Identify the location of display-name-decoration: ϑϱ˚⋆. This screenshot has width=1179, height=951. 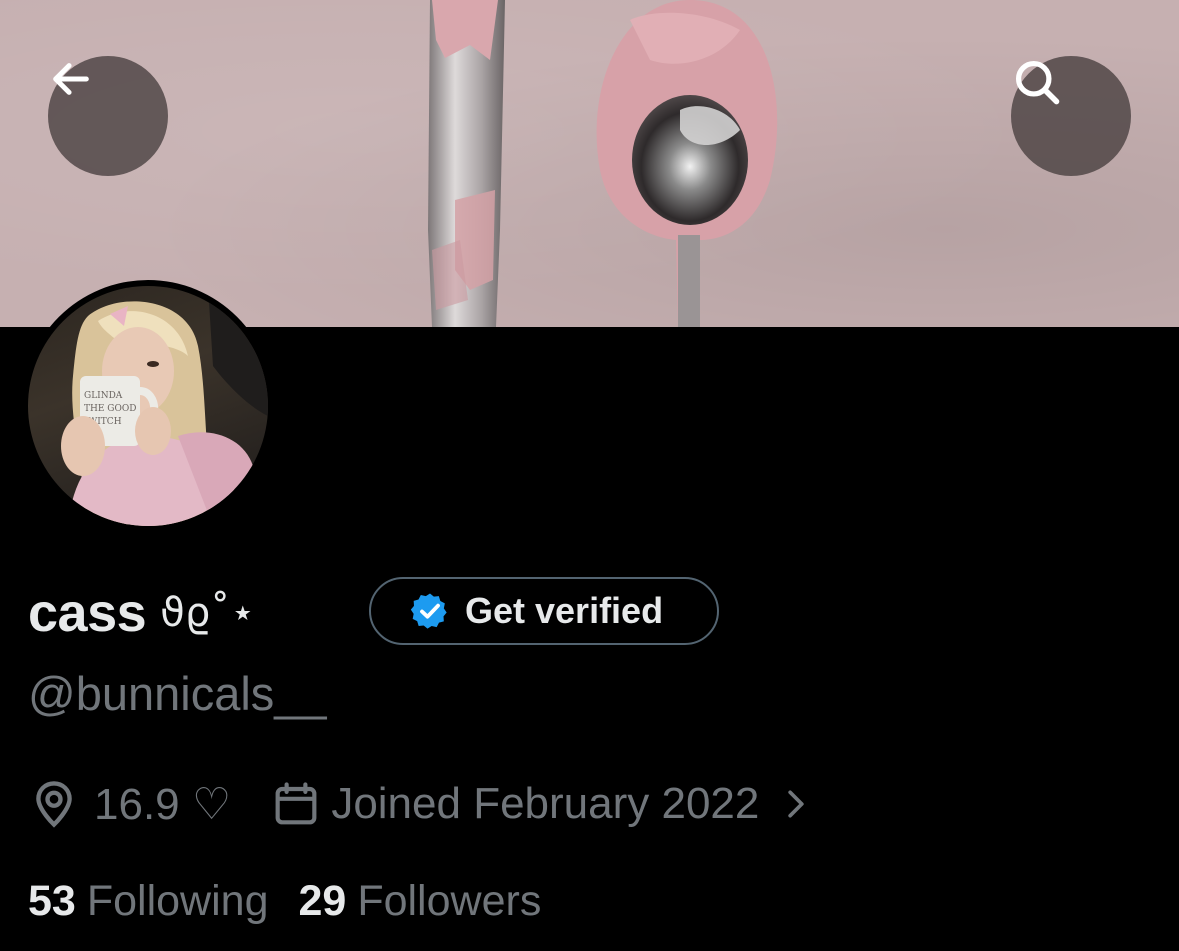
(208, 613).